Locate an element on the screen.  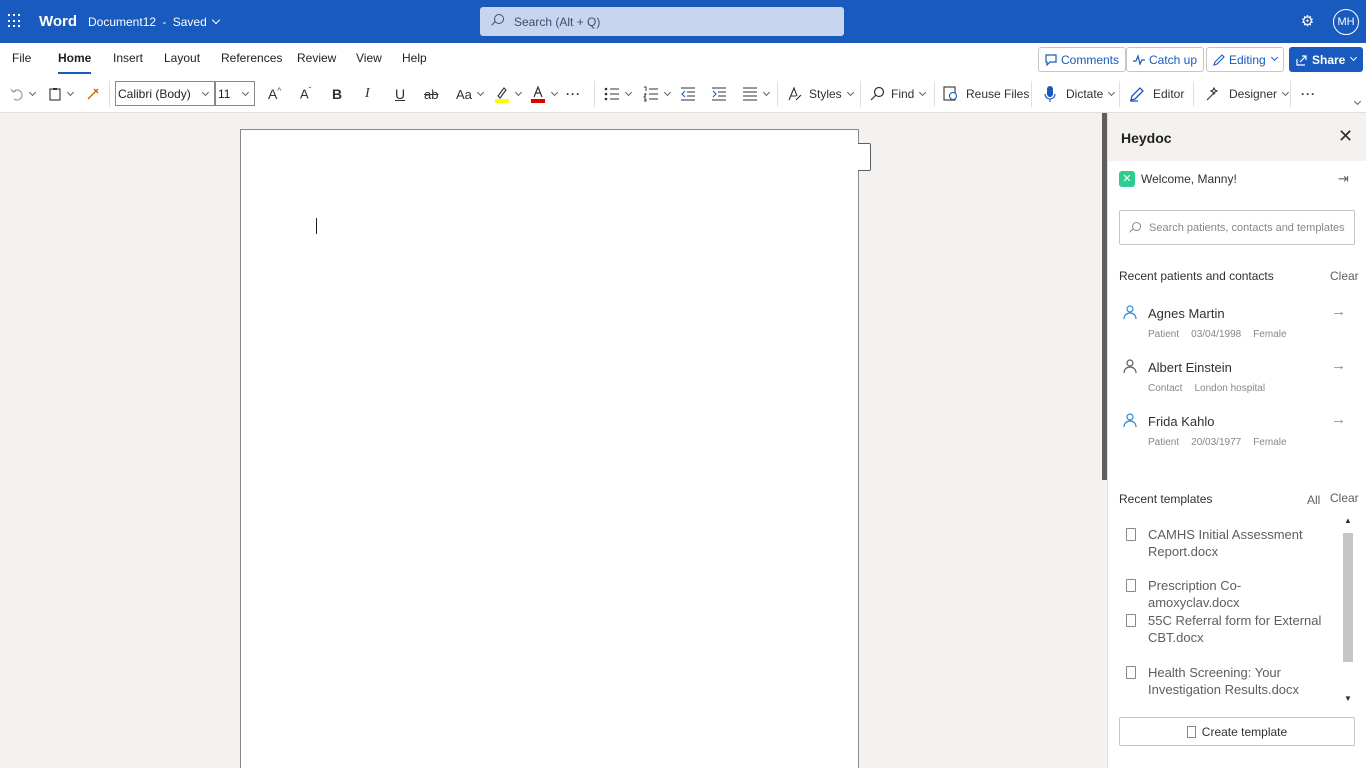
clear-contacts-link: Clear is located at coordinates (1344, 276).